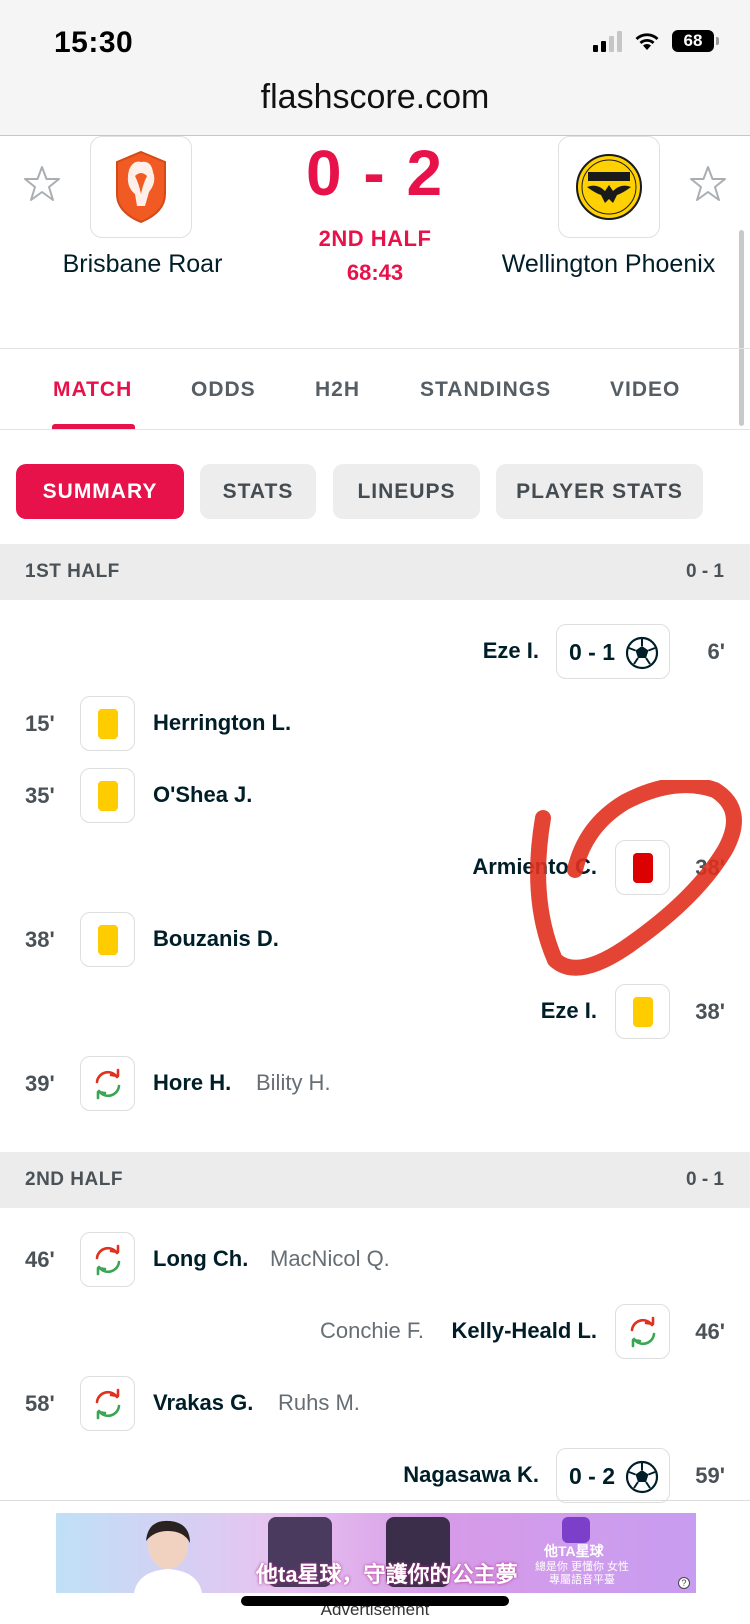 This screenshot has height=1624, width=750. What do you see at coordinates (192, 1083) in the screenshot?
I see `player-in-name: Hore H.` at bounding box center [192, 1083].